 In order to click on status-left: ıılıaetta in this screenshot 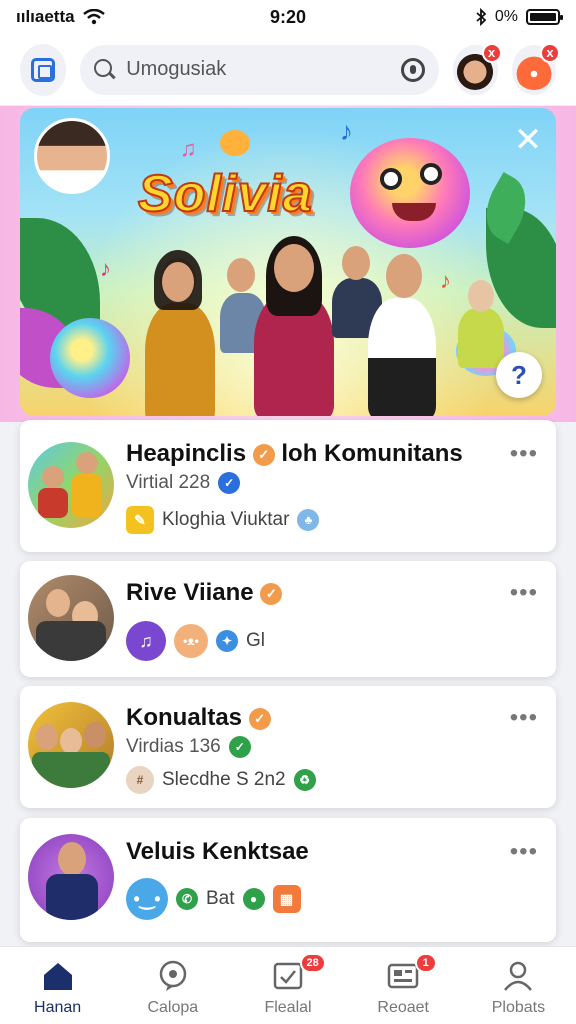, I will do `click(116, 17)`.